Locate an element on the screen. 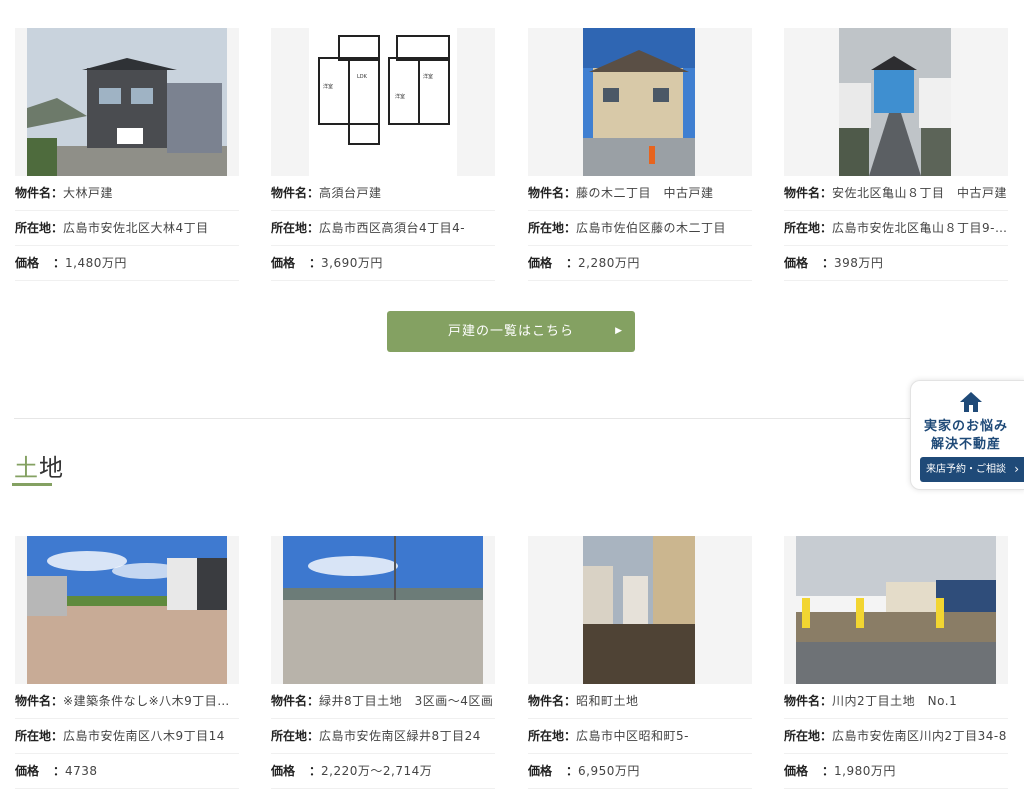 The image size is (1024, 789). property-name-row: 物件名：藤の木二丁目 中古戸建 is located at coordinates (640, 193).